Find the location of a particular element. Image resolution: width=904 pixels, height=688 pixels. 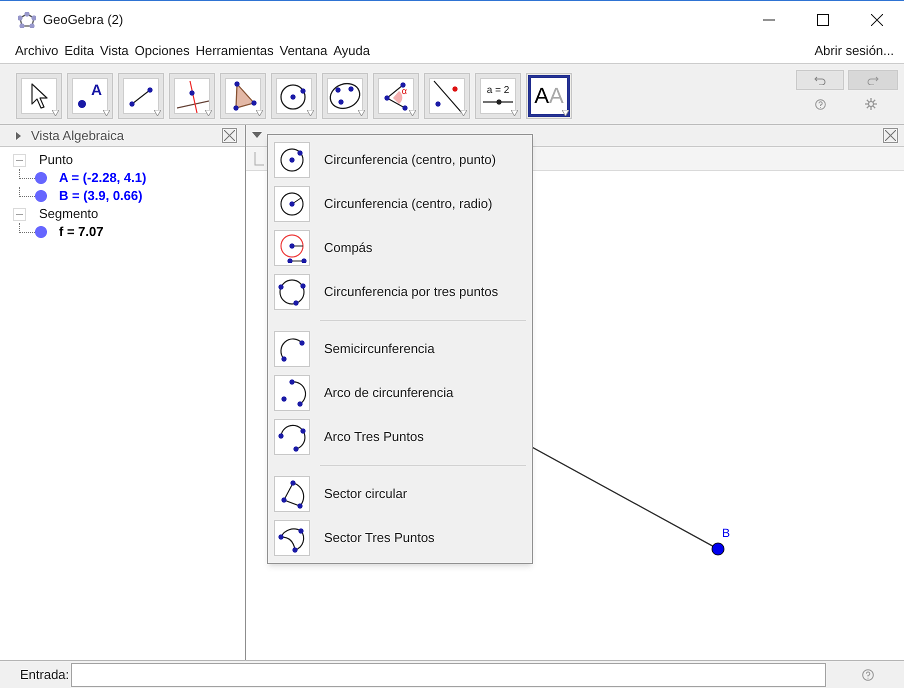

menu-item: Sector Tres Puntos is located at coordinates (400, 538).